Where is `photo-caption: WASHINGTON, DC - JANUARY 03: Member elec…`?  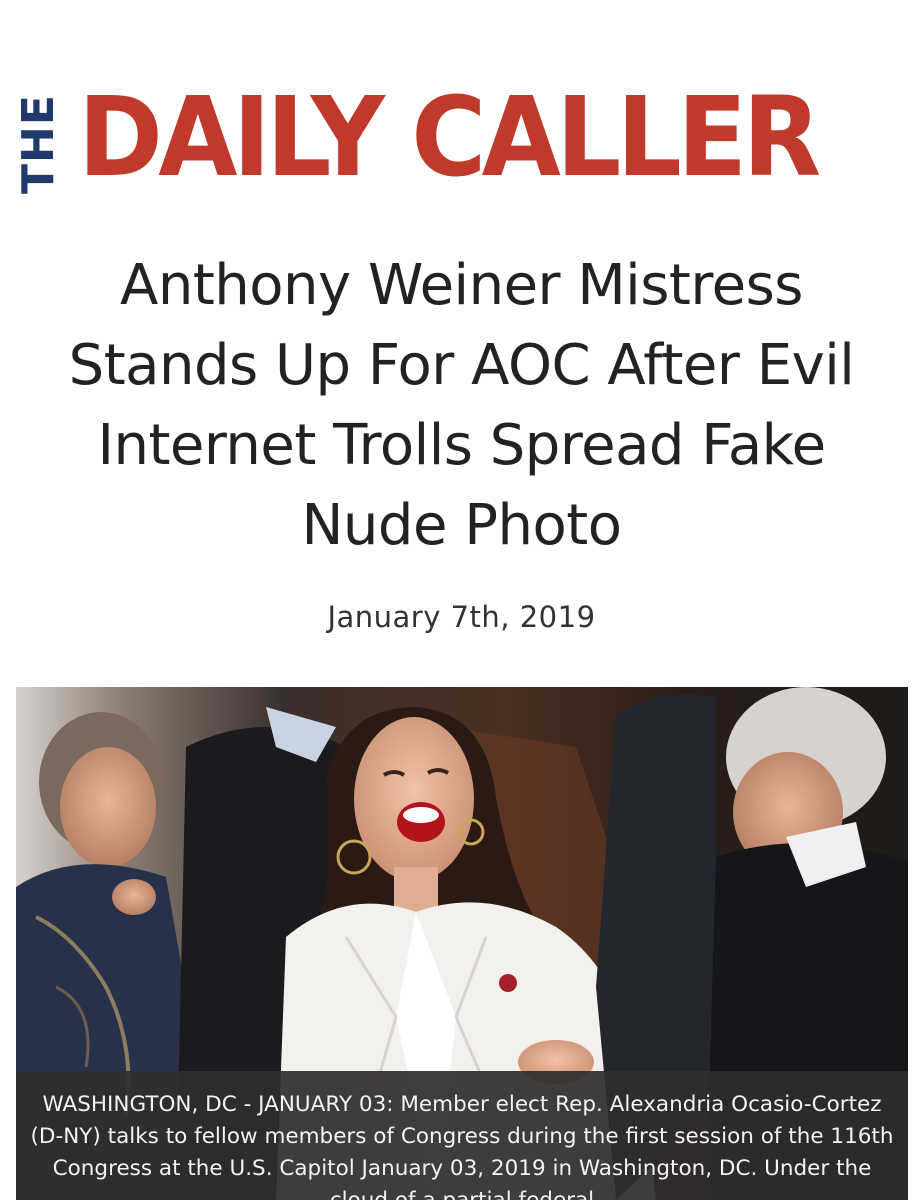
photo-caption: WASHINGTON, DC - JANUARY 03: Member elec… is located at coordinates (462, 1135).